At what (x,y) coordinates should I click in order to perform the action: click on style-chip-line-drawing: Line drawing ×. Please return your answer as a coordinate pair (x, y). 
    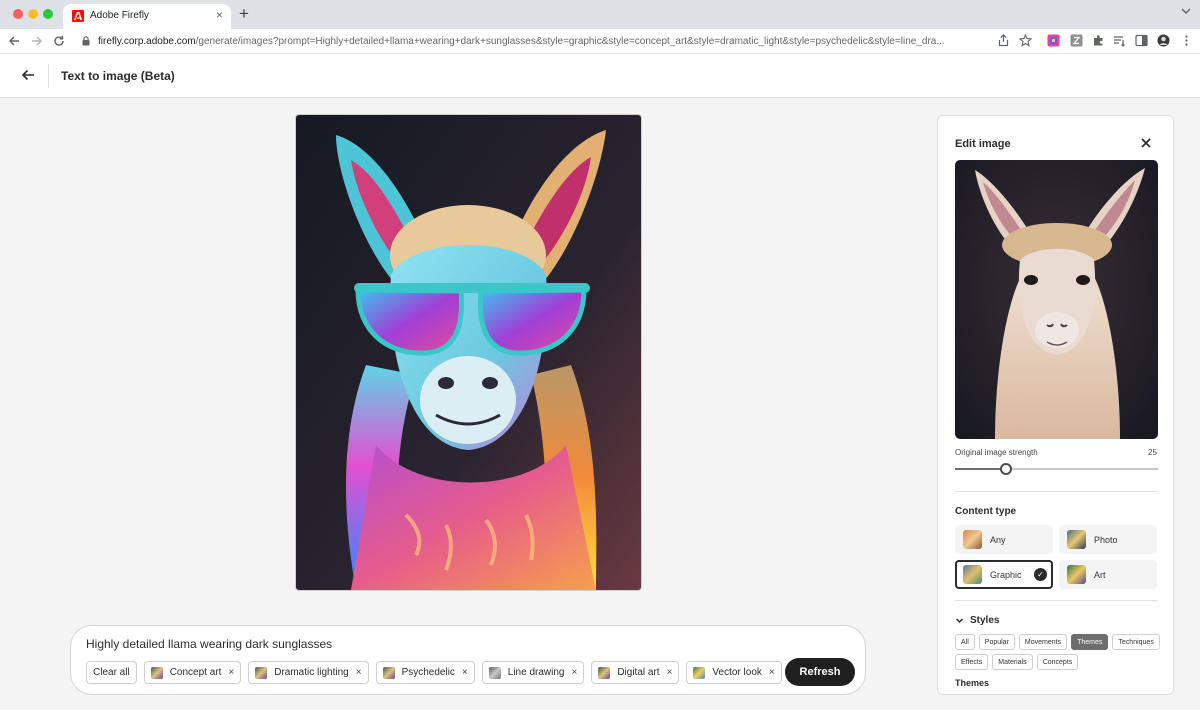
    Looking at the image, I should click on (533, 672).